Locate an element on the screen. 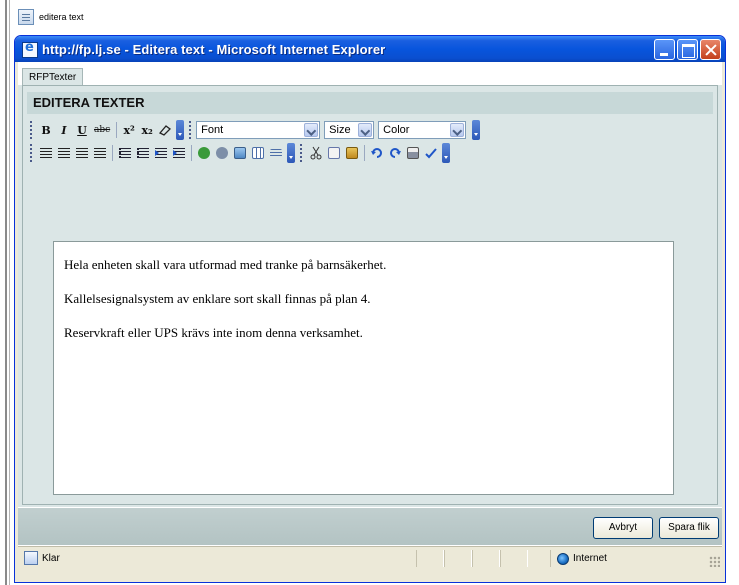  copy-icon is located at coordinates (334, 153).